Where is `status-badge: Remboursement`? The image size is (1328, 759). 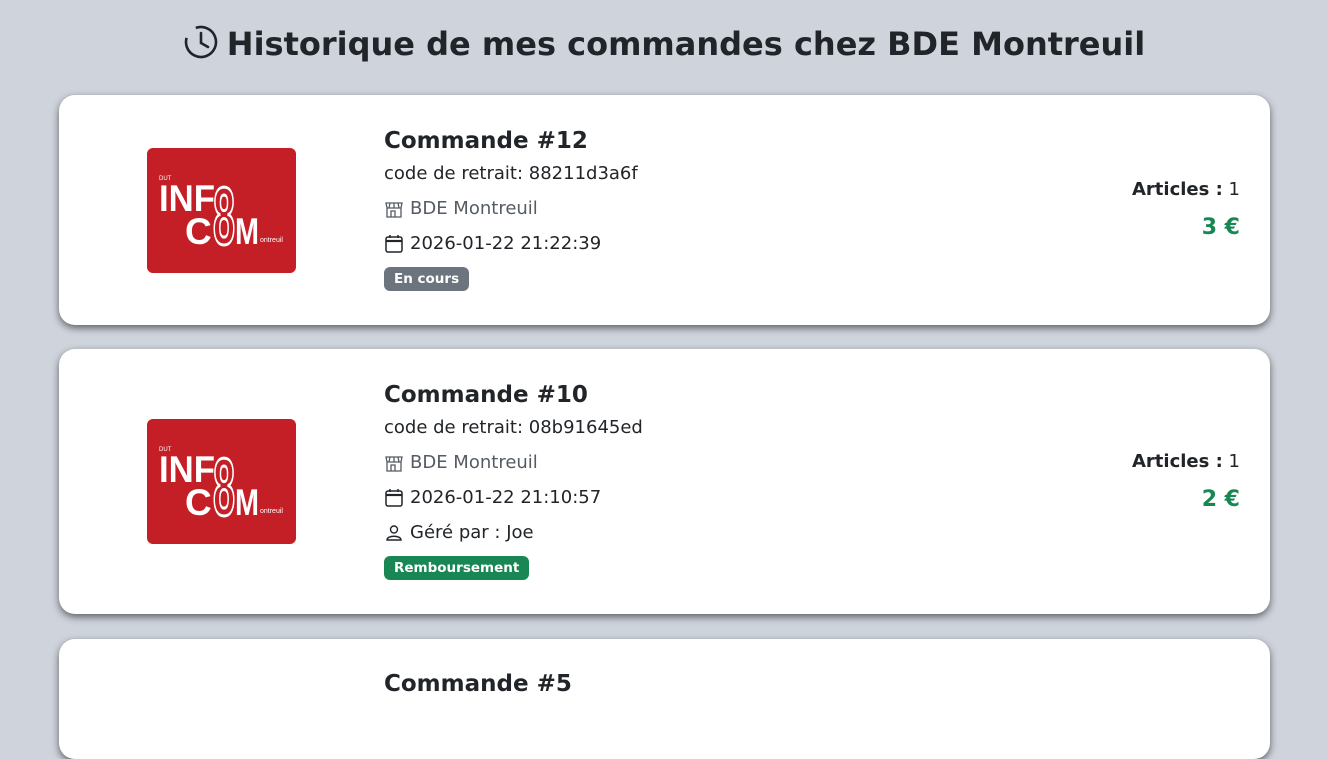 status-badge: Remboursement is located at coordinates (457, 568).